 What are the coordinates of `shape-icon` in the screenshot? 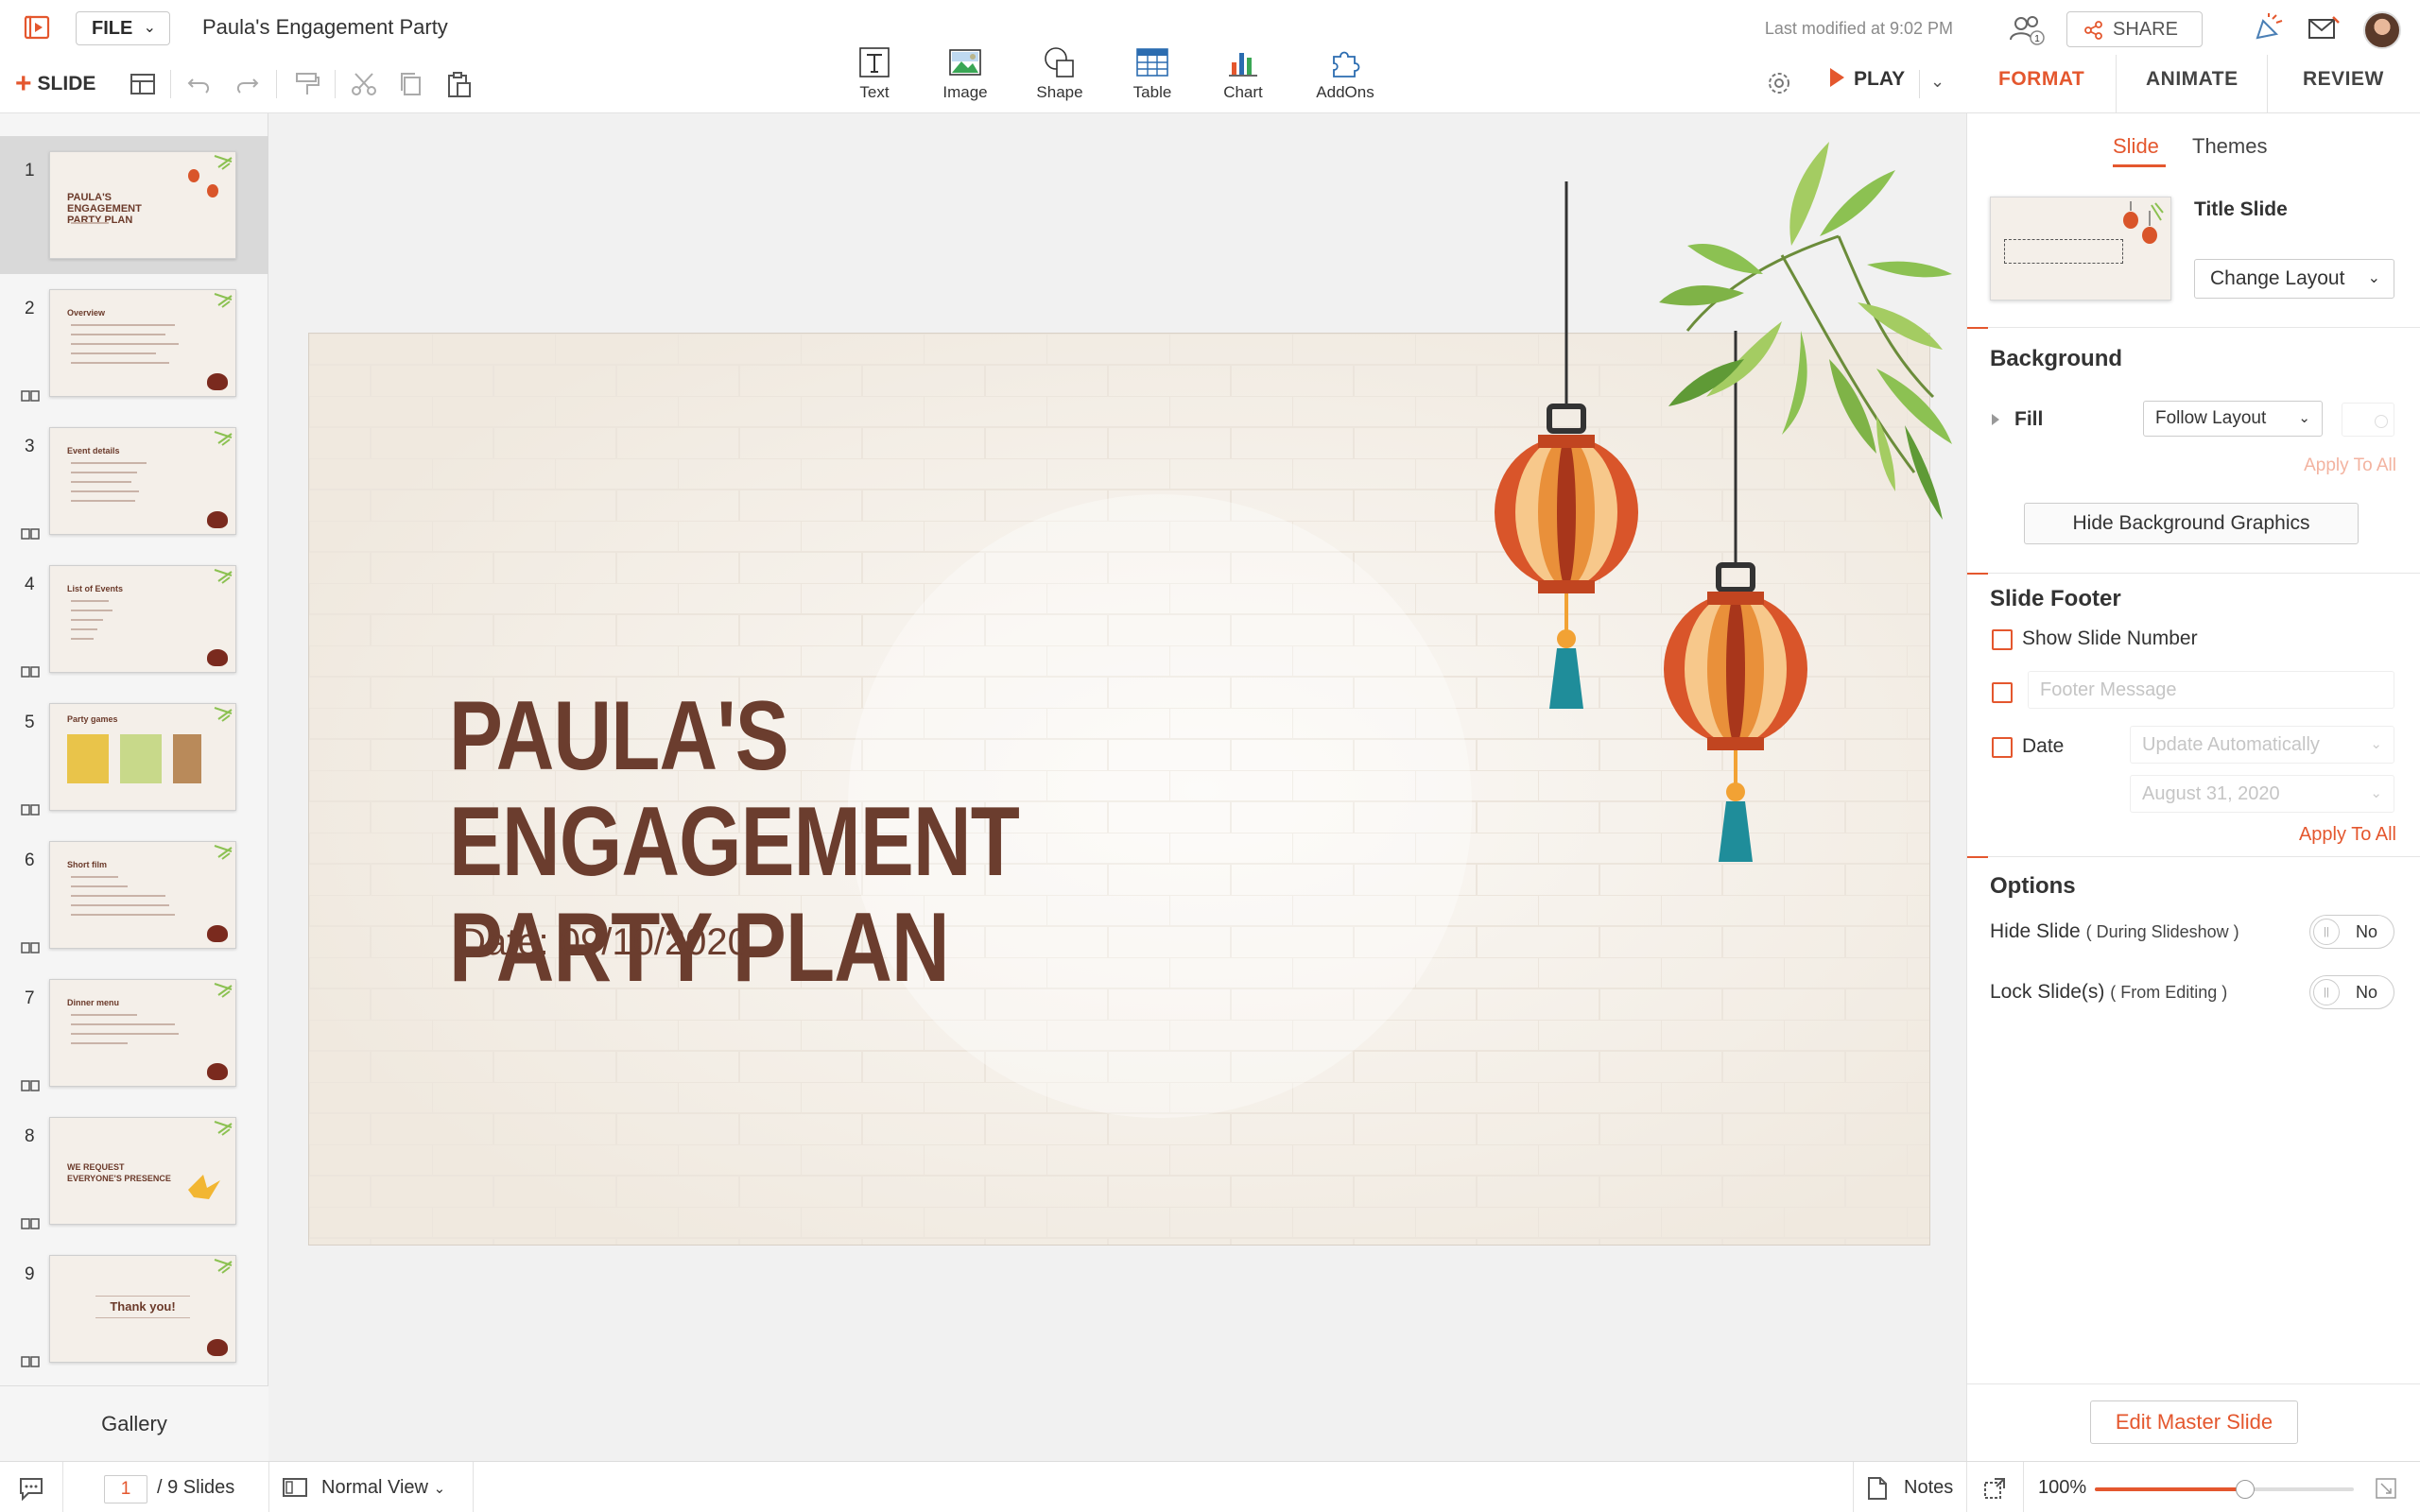 It's located at (1059, 62).